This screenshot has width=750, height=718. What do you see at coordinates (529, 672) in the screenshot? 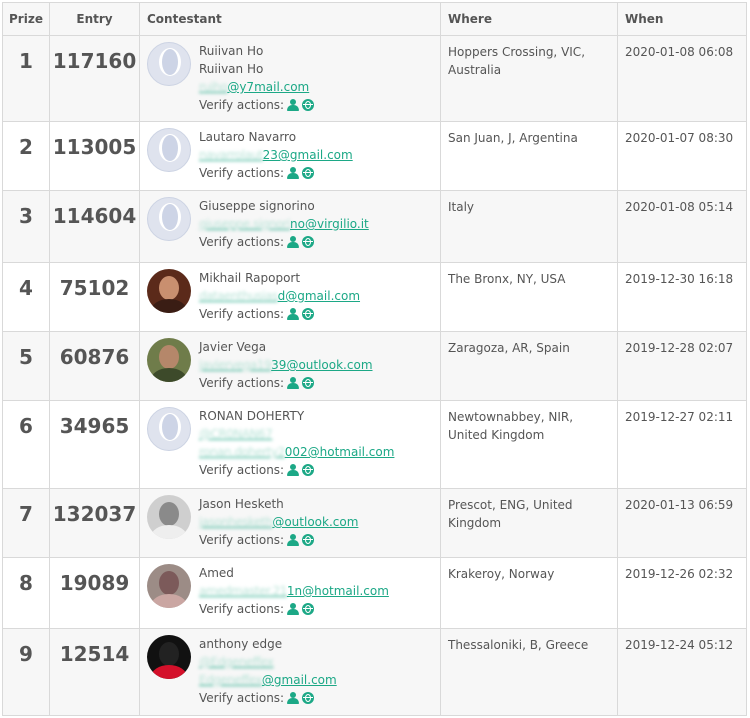
I see `where-cell: Thessaloniki, B, Greece` at bounding box center [529, 672].